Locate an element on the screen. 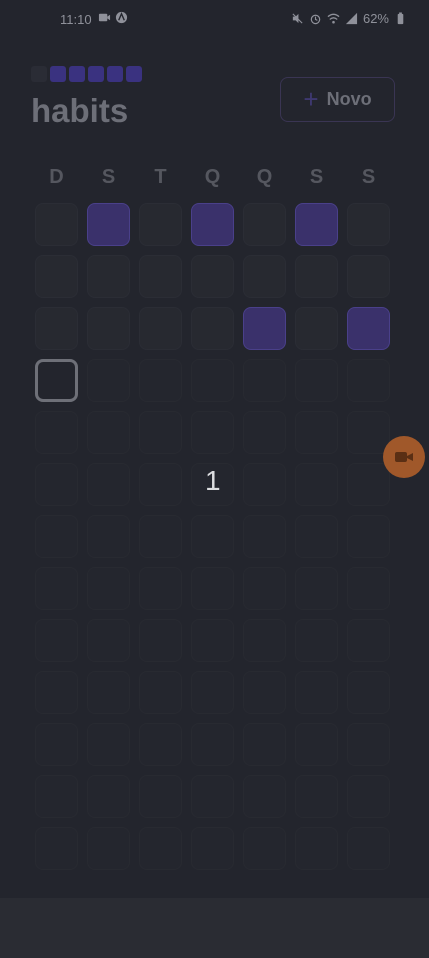 The image size is (429, 958). new-habit-label: Novo is located at coordinates (349, 99).